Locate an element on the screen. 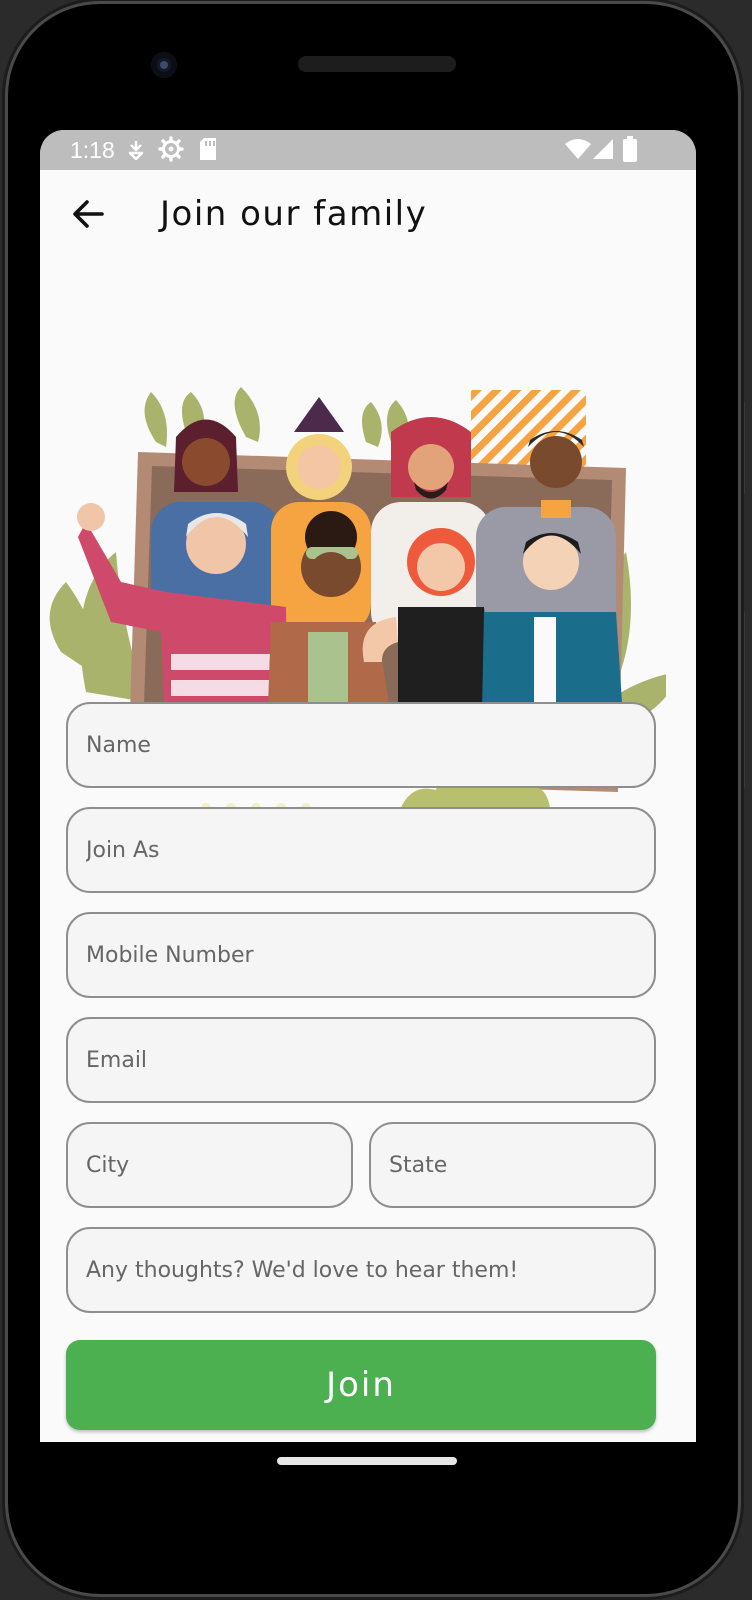 This screenshot has height=1600, width=752. status-bar: 1:18 is located at coordinates (368, 150).